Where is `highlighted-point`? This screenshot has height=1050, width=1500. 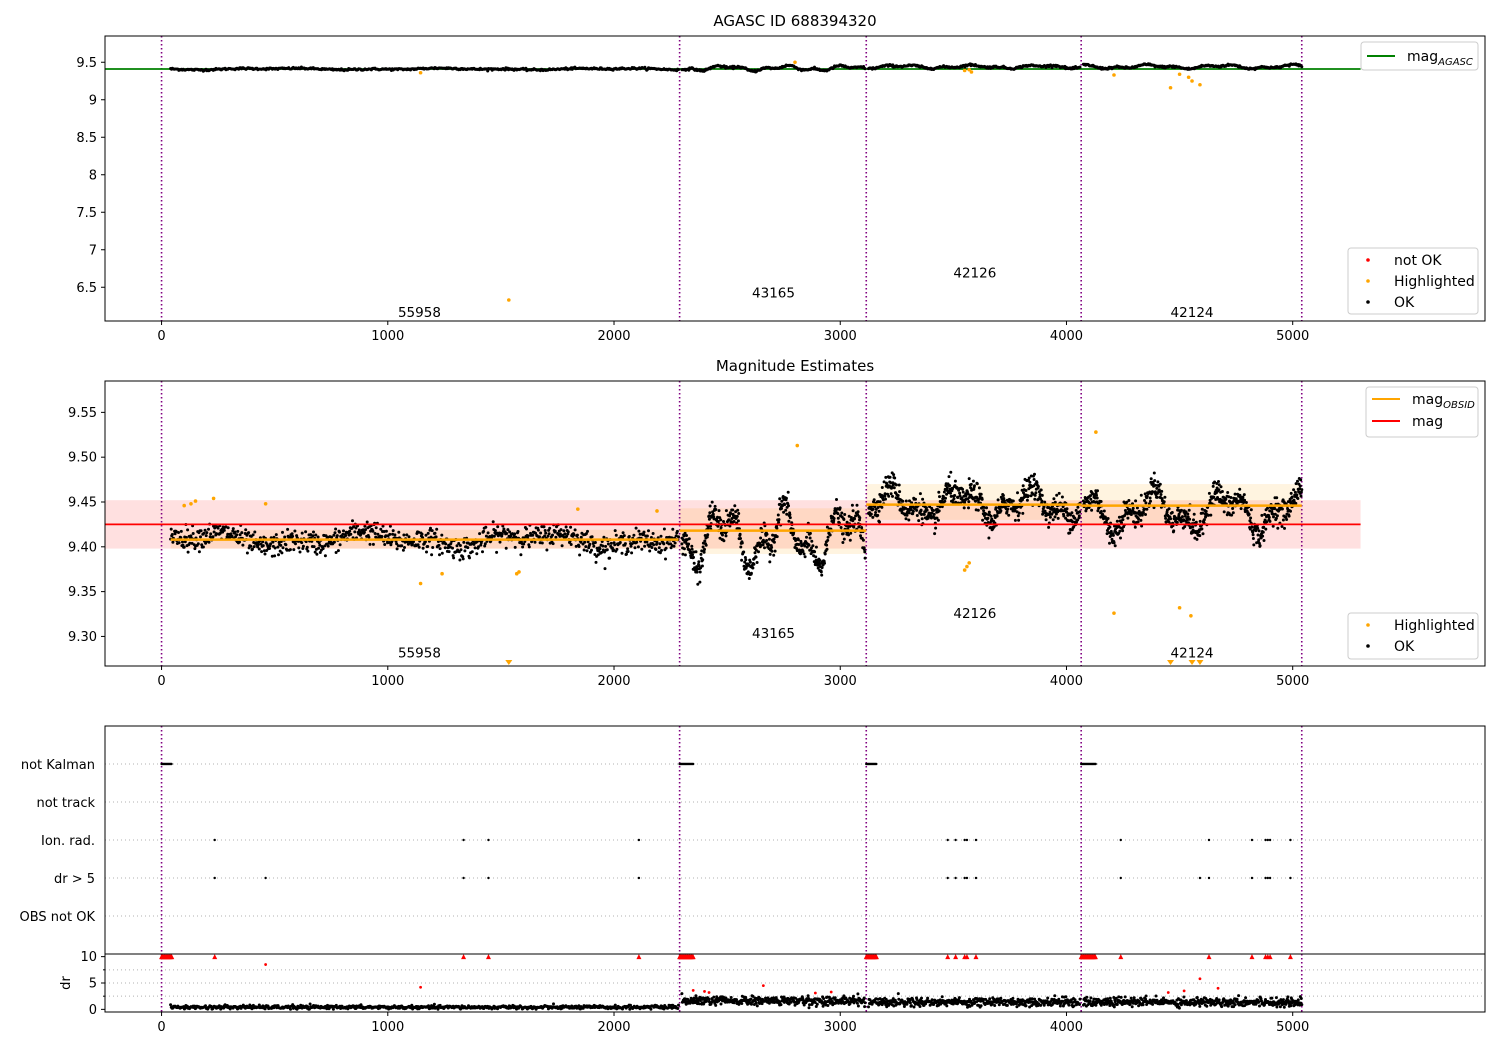 highlighted-point is located at coordinates (967, 566).